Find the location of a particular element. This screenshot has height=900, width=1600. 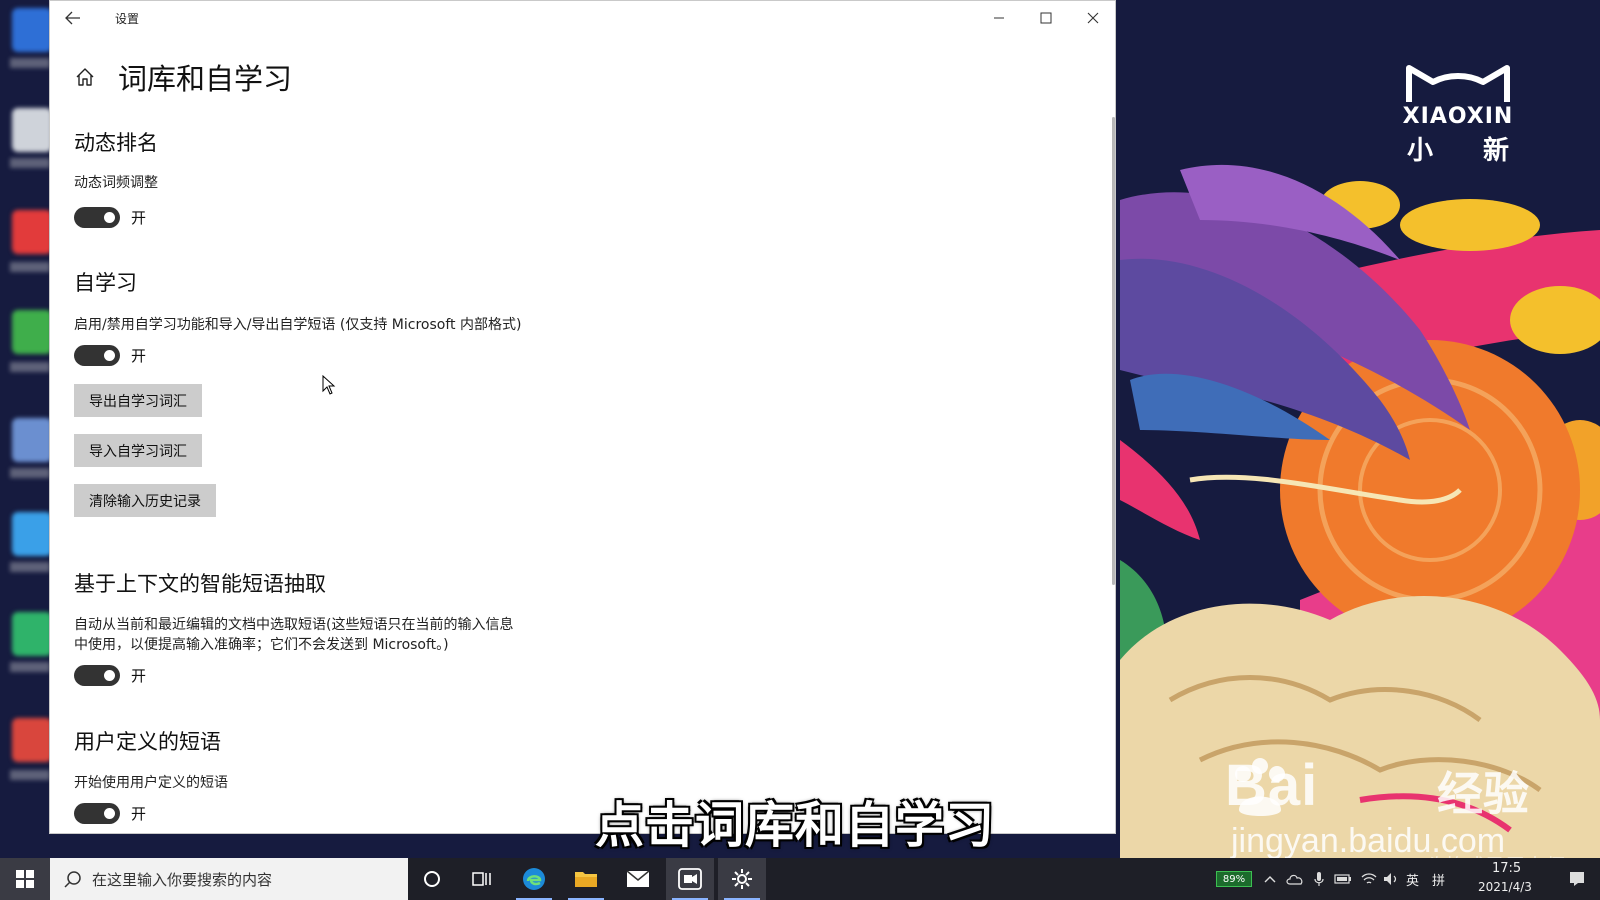

search-placeholder: 在这里输入你要搜索的内容 is located at coordinates (182, 879).